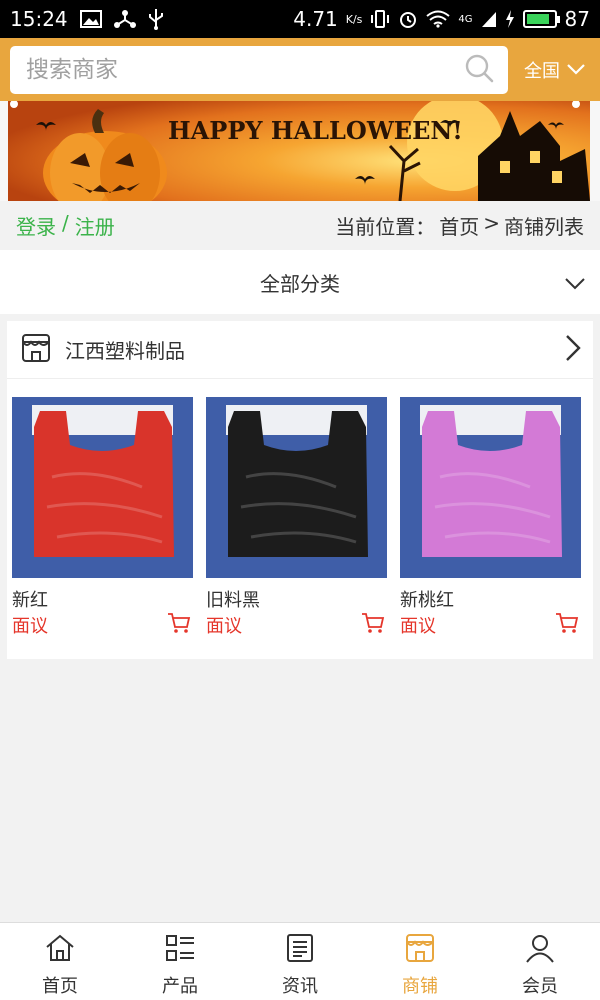  What do you see at coordinates (300, 225) in the screenshot?
I see `breadcrumb: 登录 / 注册 当前位置： 首页 > 商铺列表` at bounding box center [300, 225].